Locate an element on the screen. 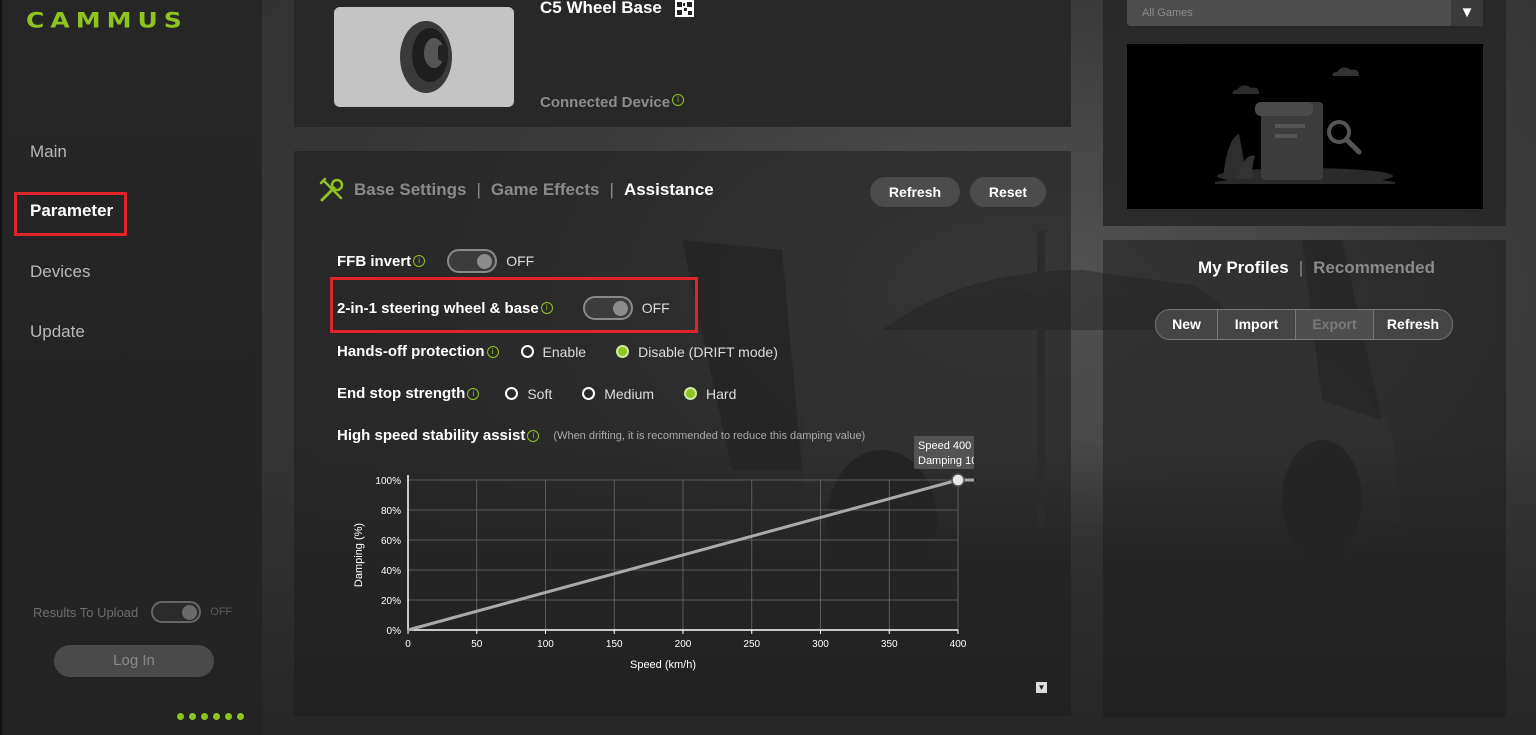 The width and height of the screenshot is (1536, 735). x-tick-label: 400 is located at coordinates (958, 644).